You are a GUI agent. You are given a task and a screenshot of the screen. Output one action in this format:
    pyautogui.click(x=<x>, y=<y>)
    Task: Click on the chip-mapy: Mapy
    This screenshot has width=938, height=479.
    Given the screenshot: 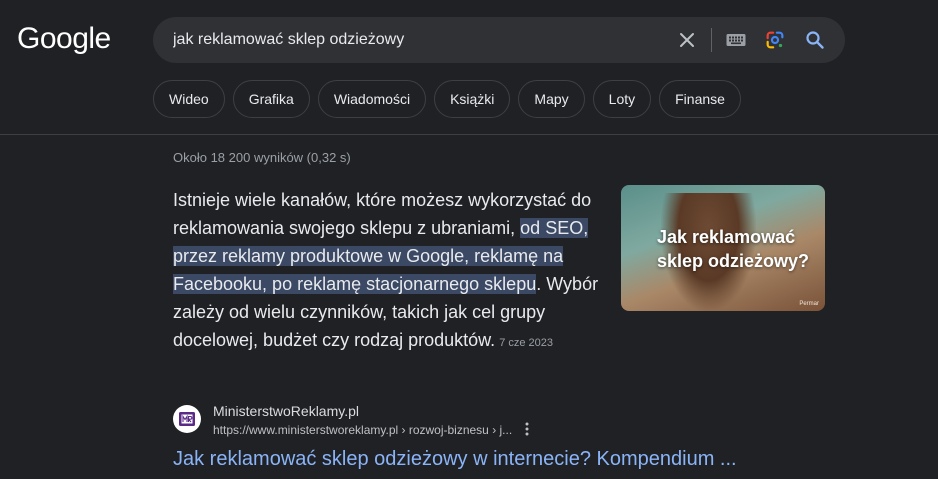 What is the action you would take?
    pyautogui.click(x=551, y=99)
    